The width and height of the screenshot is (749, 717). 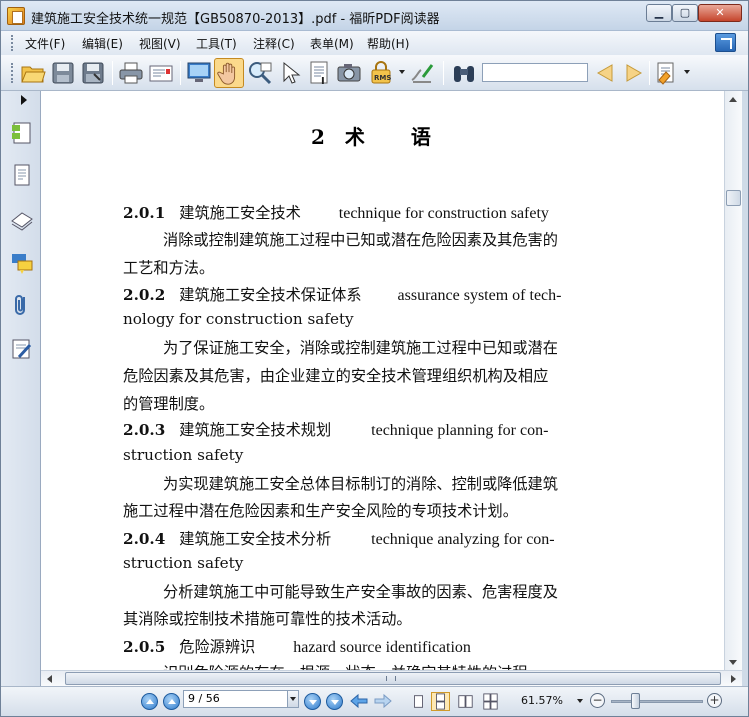 What do you see at coordinates (160, 43) in the screenshot?
I see `menu-view: 视图(V)` at bounding box center [160, 43].